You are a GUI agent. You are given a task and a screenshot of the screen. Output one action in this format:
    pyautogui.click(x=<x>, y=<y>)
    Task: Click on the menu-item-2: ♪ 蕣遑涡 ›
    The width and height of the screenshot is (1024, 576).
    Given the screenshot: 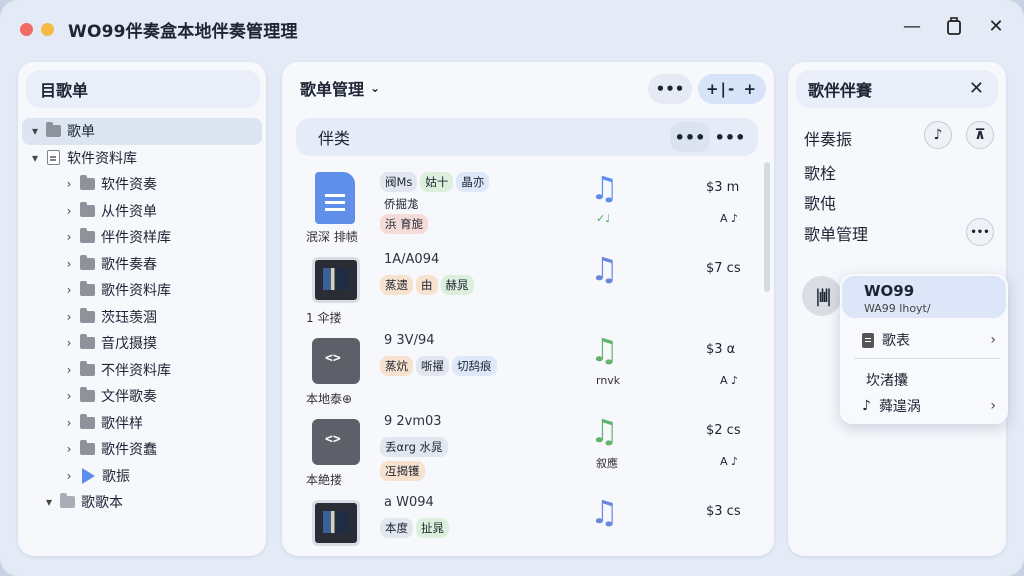 What is the action you would take?
    pyautogui.click(x=929, y=406)
    